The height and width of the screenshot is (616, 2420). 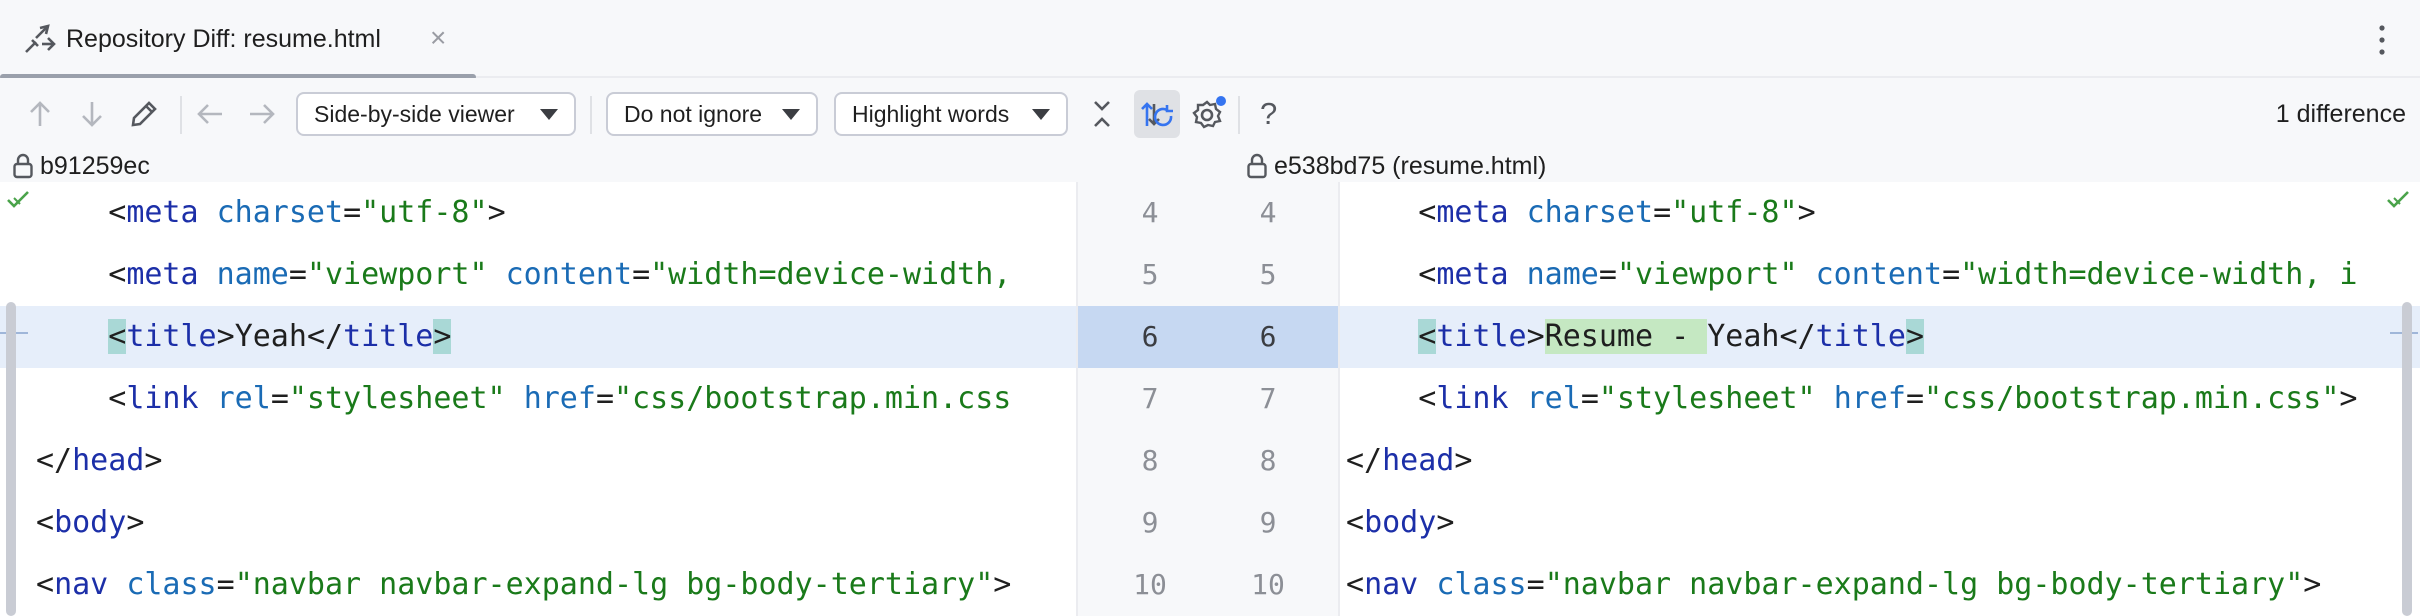 What do you see at coordinates (1150, 398) in the screenshot?
I see `left-line-number: 7` at bounding box center [1150, 398].